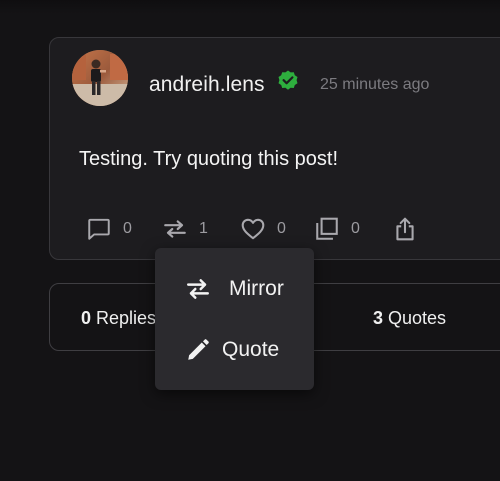  What do you see at coordinates (251, 349) in the screenshot?
I see `menu-item-quote-label: Quote` at bounding box center [251, 349].